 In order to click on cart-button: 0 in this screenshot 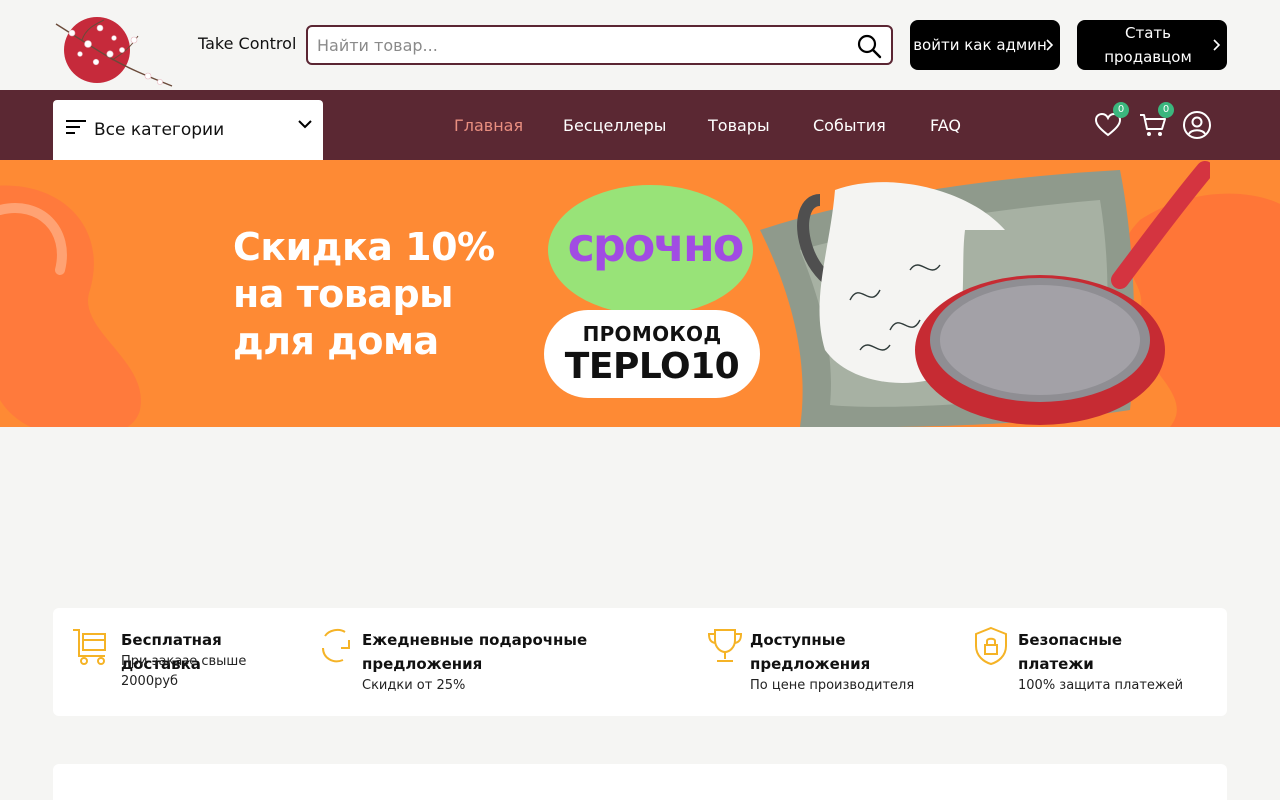, I will do `click(1156, 121)`.